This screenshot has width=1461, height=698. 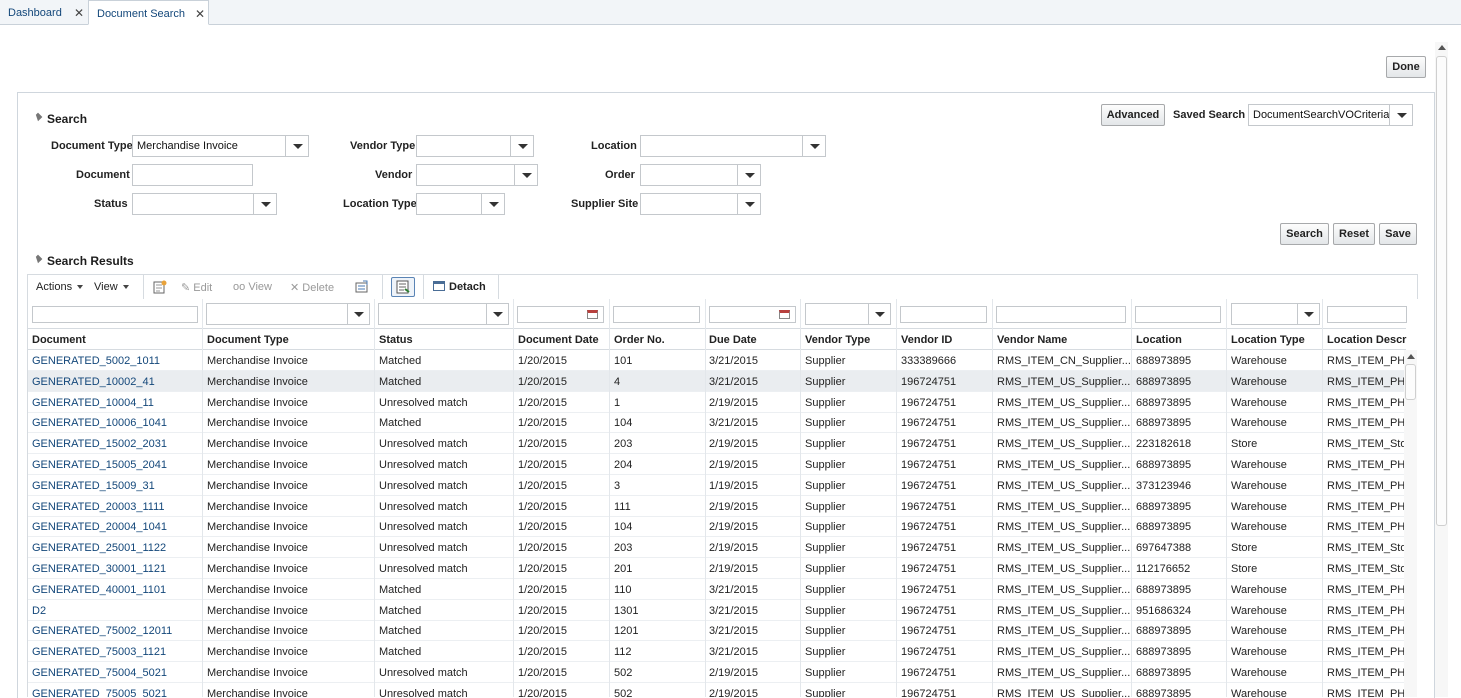 I want to click on document-input, so click(x=192, y=175).